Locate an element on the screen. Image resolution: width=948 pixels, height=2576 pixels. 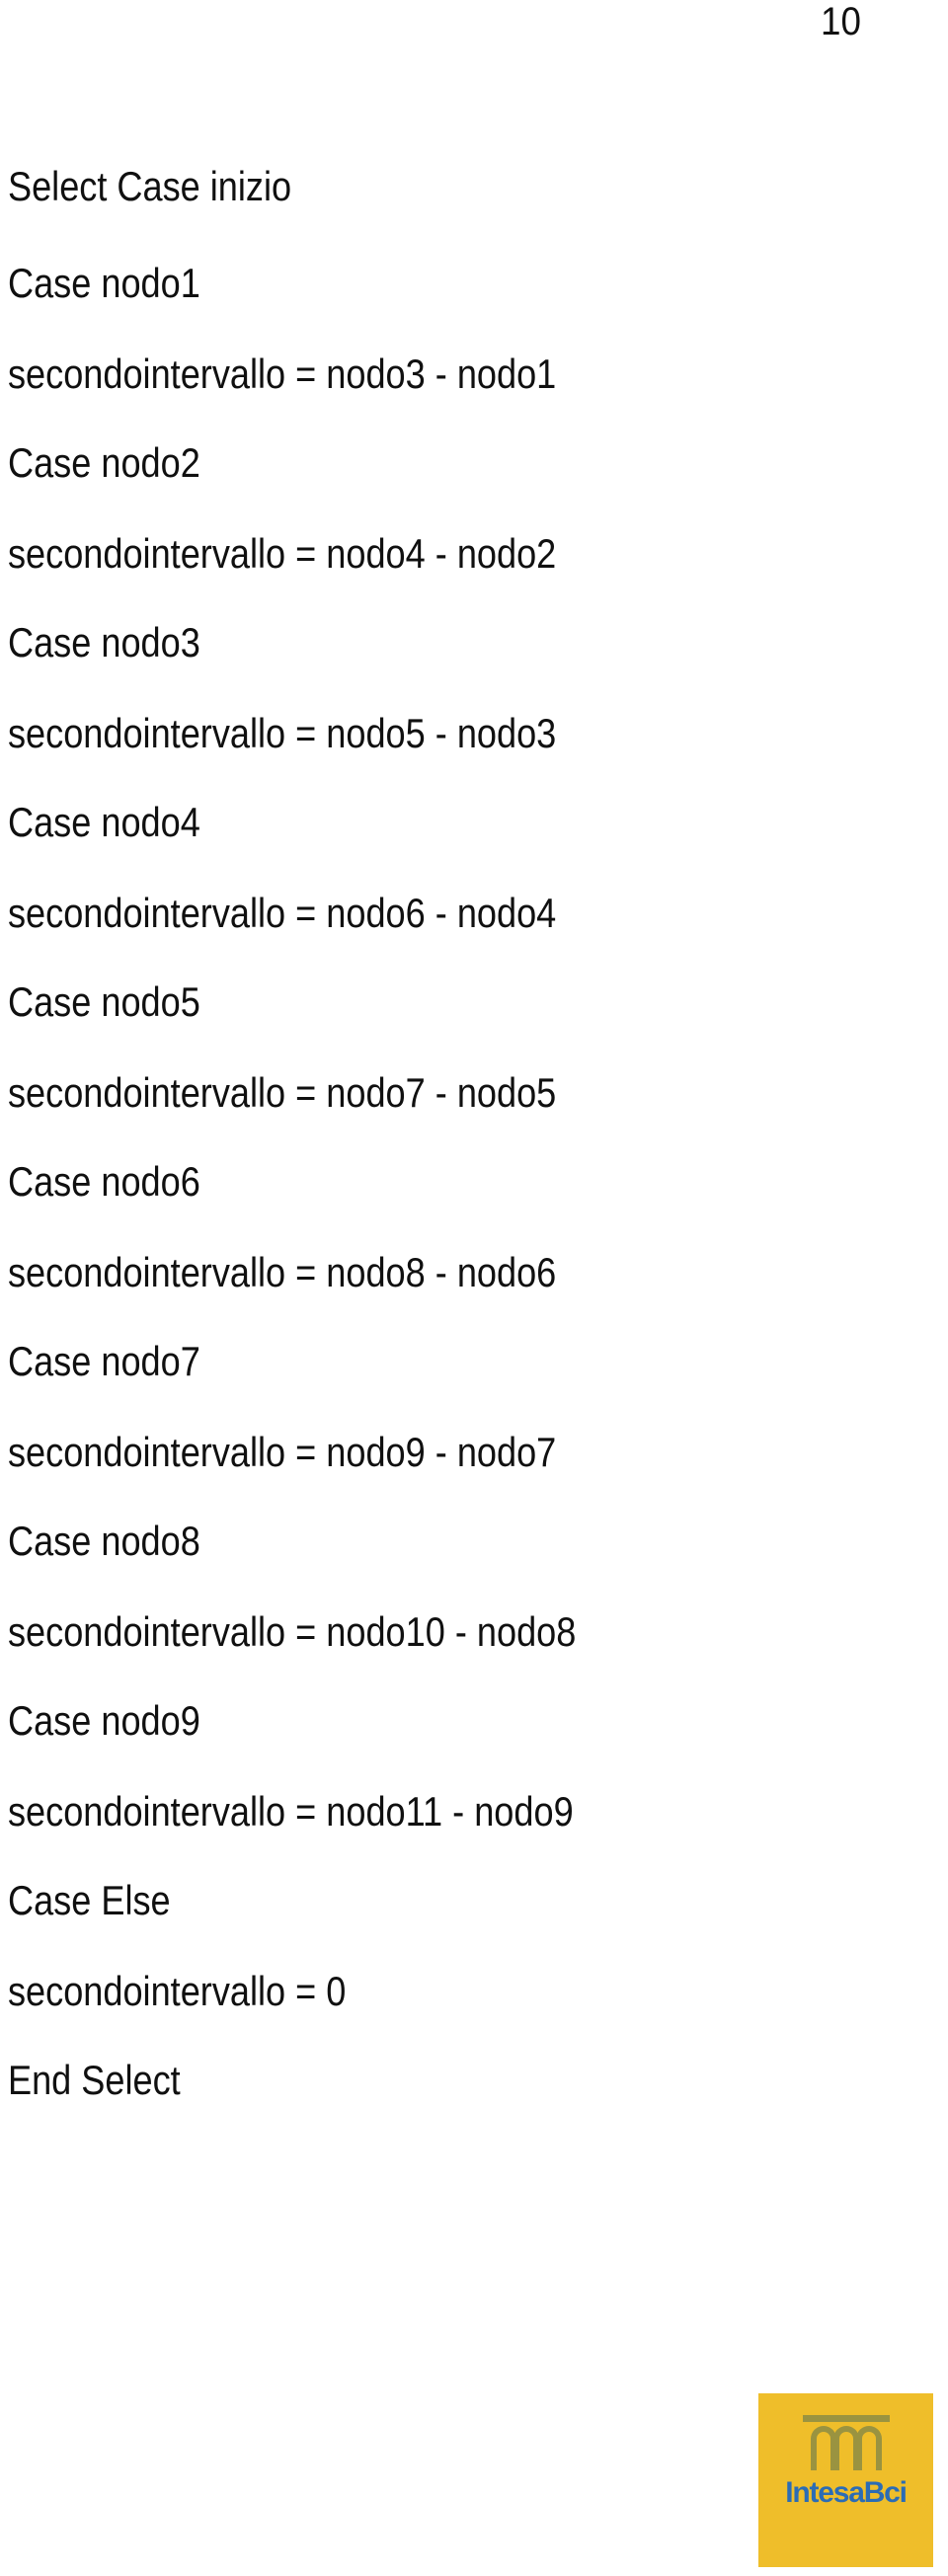
page-number: 10 is located at coordinates (841, 21).